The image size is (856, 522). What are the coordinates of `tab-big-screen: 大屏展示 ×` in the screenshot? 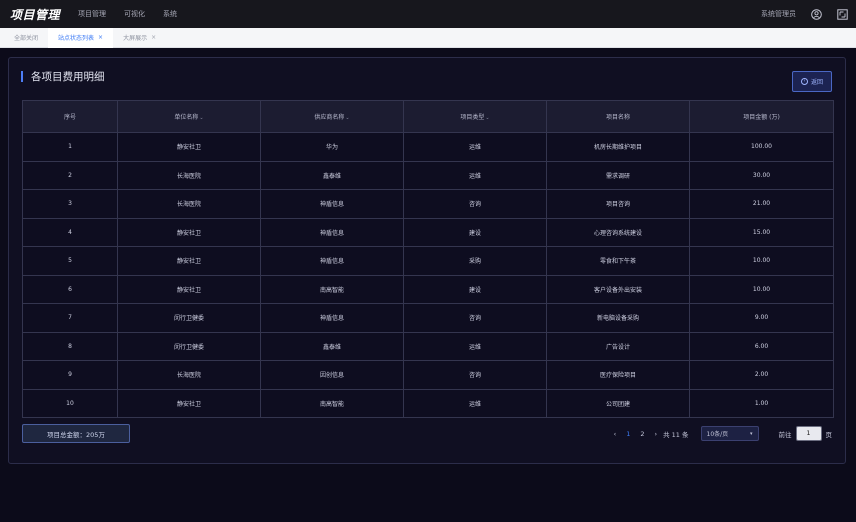 It's located at (139, 38).